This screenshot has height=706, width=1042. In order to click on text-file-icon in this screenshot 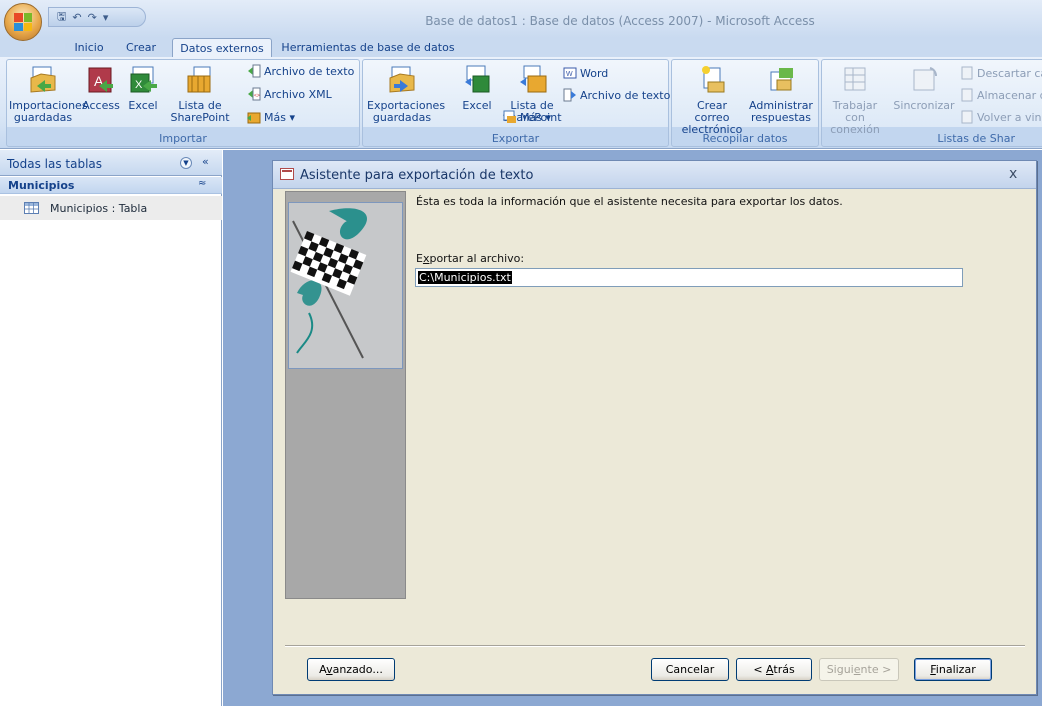, I will do `click(254, 71)`.